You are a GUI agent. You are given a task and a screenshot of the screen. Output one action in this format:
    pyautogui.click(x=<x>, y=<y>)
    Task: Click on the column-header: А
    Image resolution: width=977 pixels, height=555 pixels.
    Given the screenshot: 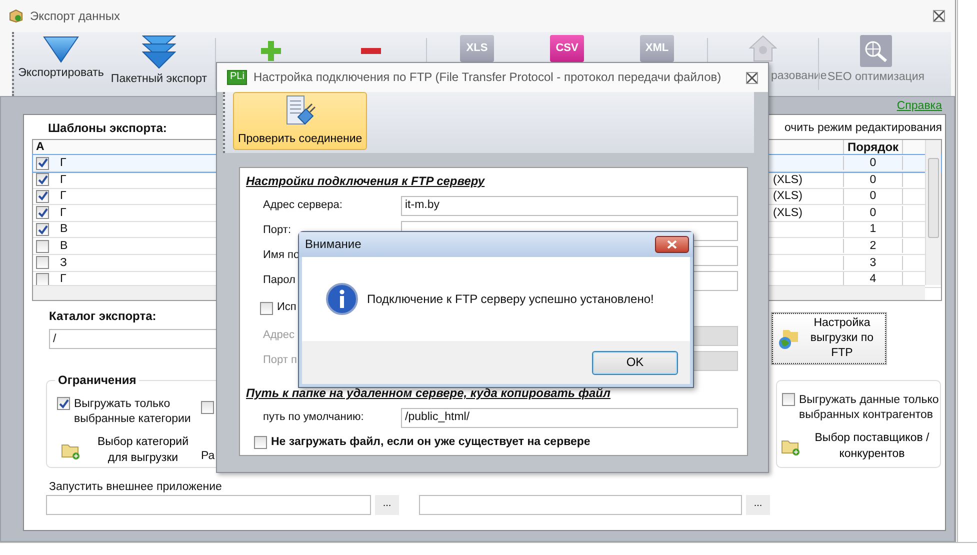 What is the action you would take?
    pyautogui.click(x=40, y=147)
    